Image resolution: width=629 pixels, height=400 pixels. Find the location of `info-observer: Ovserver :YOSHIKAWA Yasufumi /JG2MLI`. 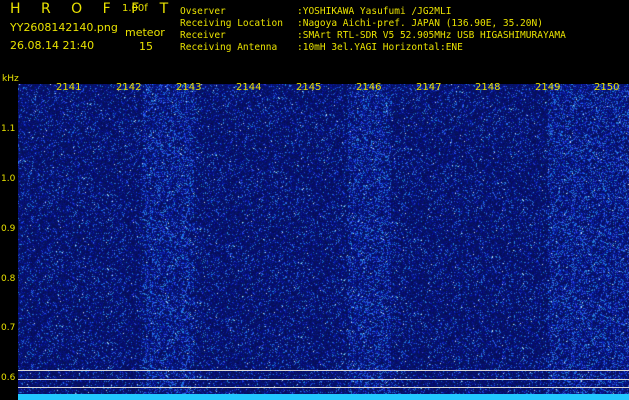

info-observer: Ovserver :YOSHIKAWA Yasufumi /JG2MLI is located at coordinates (315, 12).